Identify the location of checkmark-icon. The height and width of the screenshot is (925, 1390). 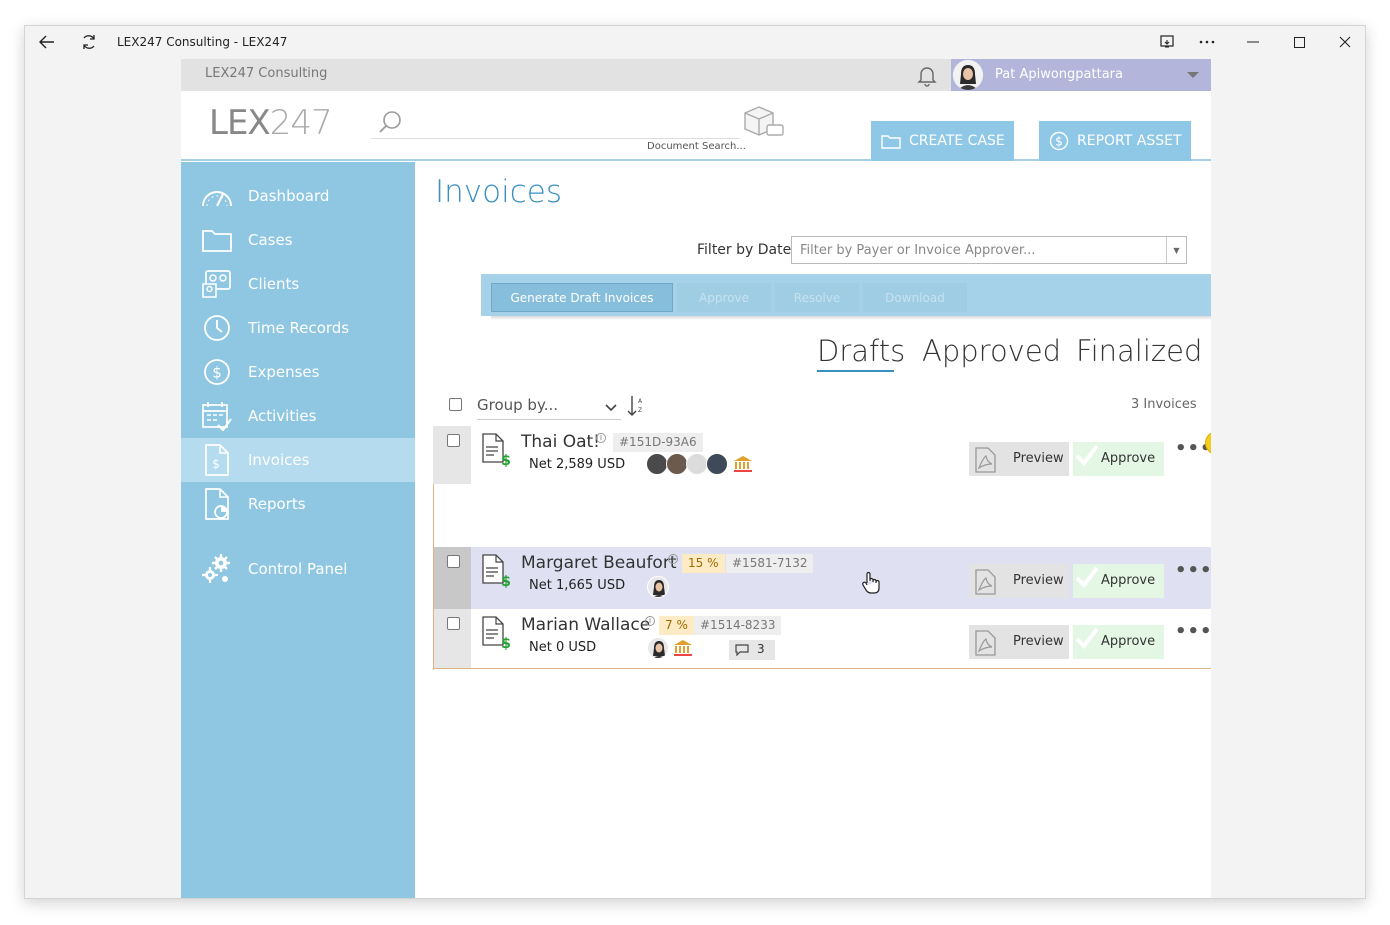
(1087, 638).